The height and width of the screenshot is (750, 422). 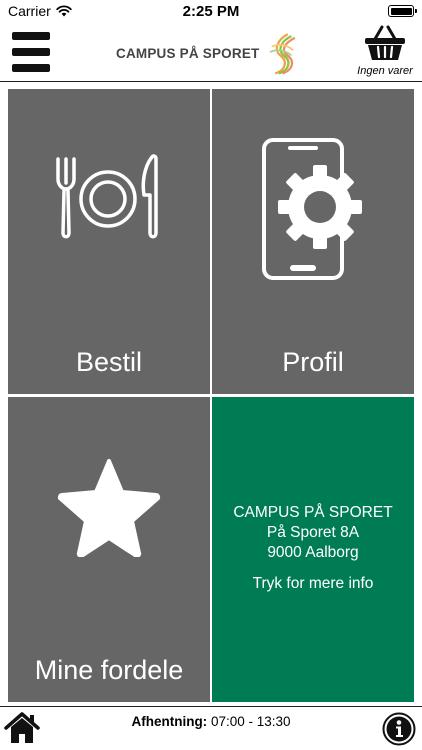 I want to click on cart-button: Ingen varer, so click(x=385, y=52).